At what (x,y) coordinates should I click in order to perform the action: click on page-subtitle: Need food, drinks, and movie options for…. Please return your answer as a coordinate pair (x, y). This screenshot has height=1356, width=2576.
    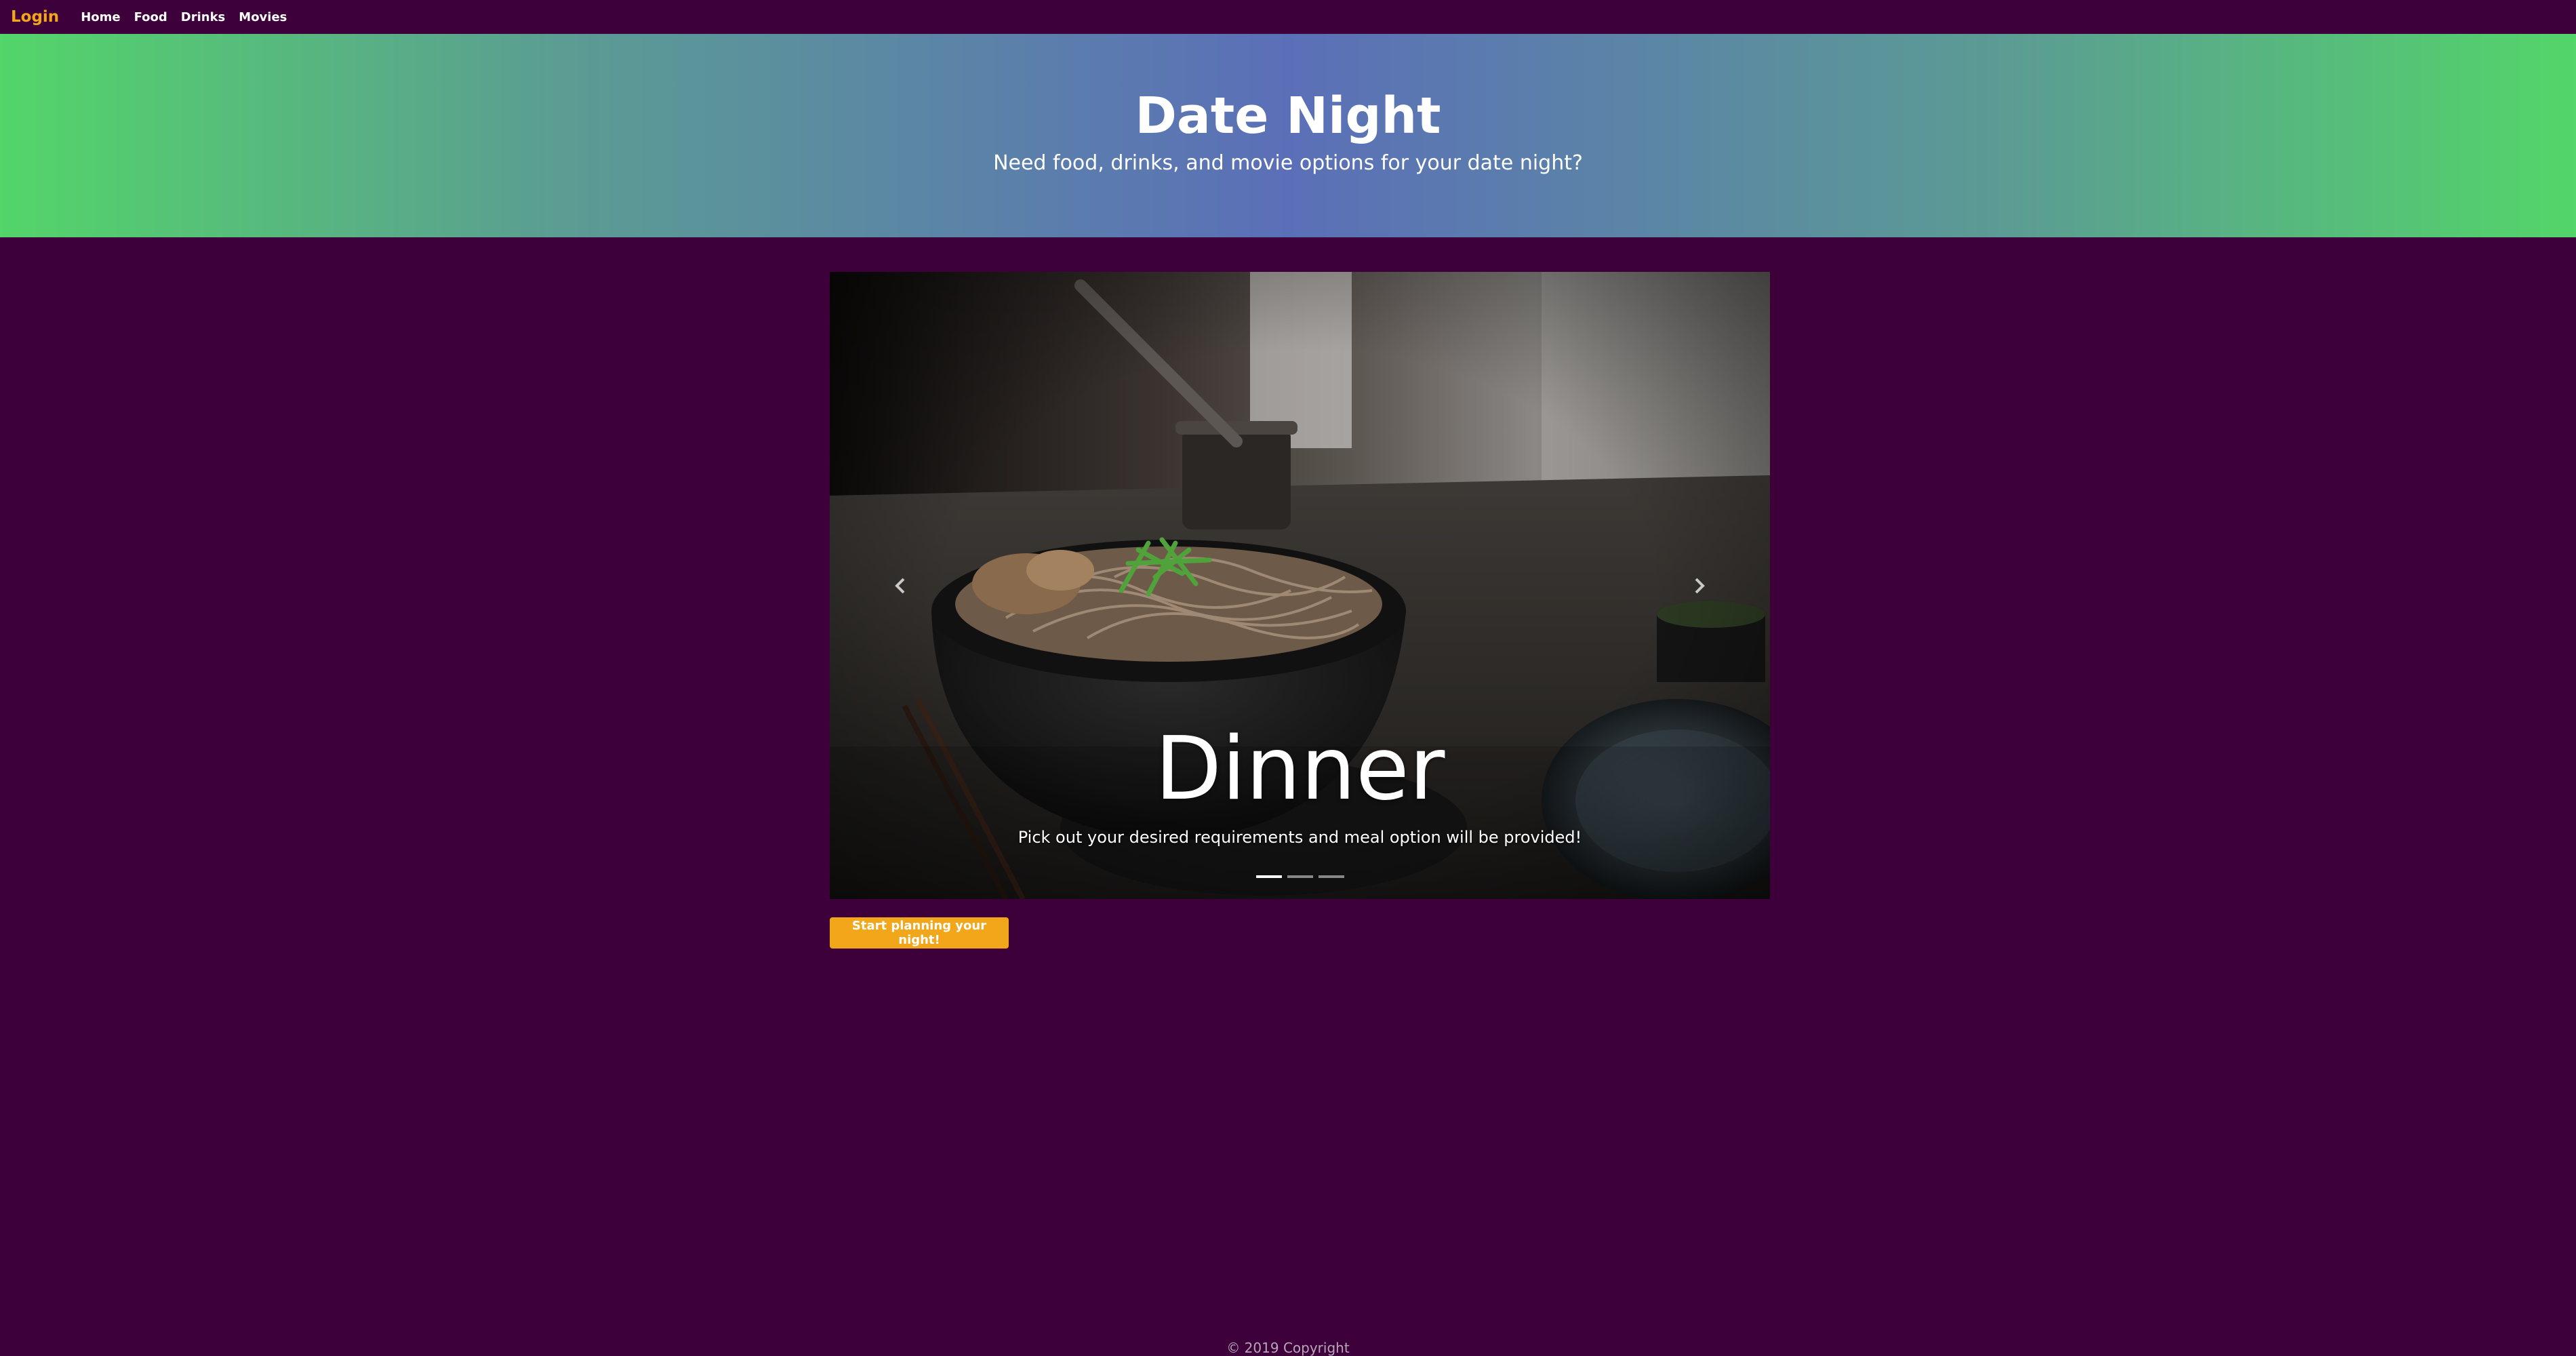
    Looking at the image, I should click on (1288, 163).